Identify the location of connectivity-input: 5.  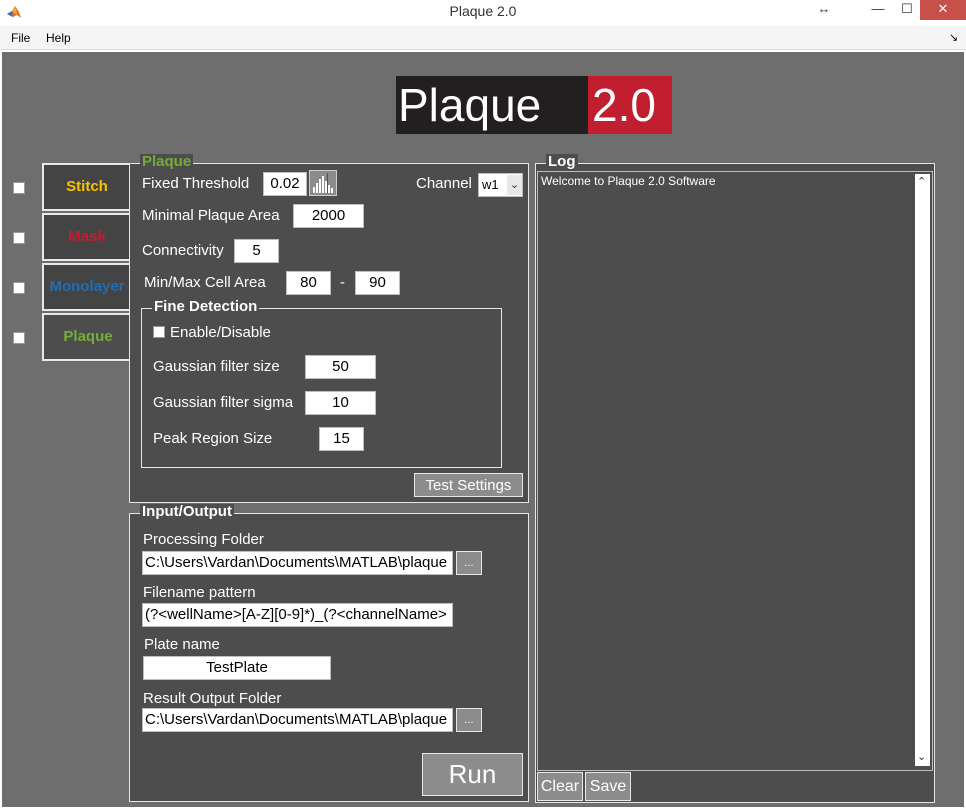
(256, 251).